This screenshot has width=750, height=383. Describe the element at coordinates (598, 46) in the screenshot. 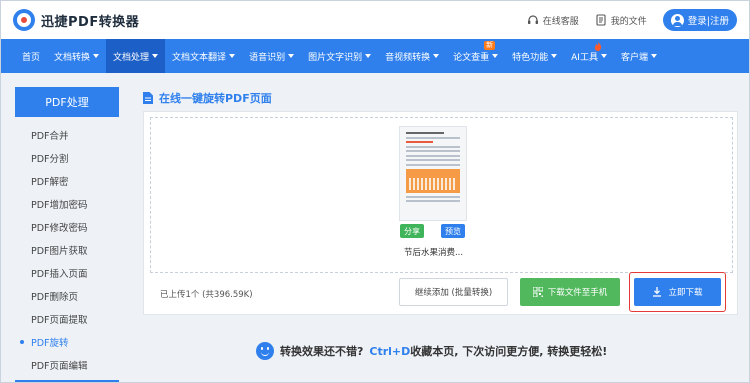

I see `flame-icon` at that location.